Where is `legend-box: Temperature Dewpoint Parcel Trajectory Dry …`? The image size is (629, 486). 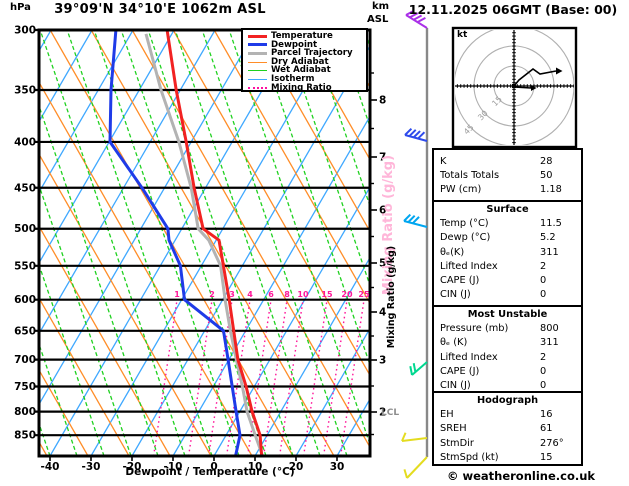 legend-box: Temperature Dewpoint Parcel Trajectory Dry … is located at coordinates (304, 60).